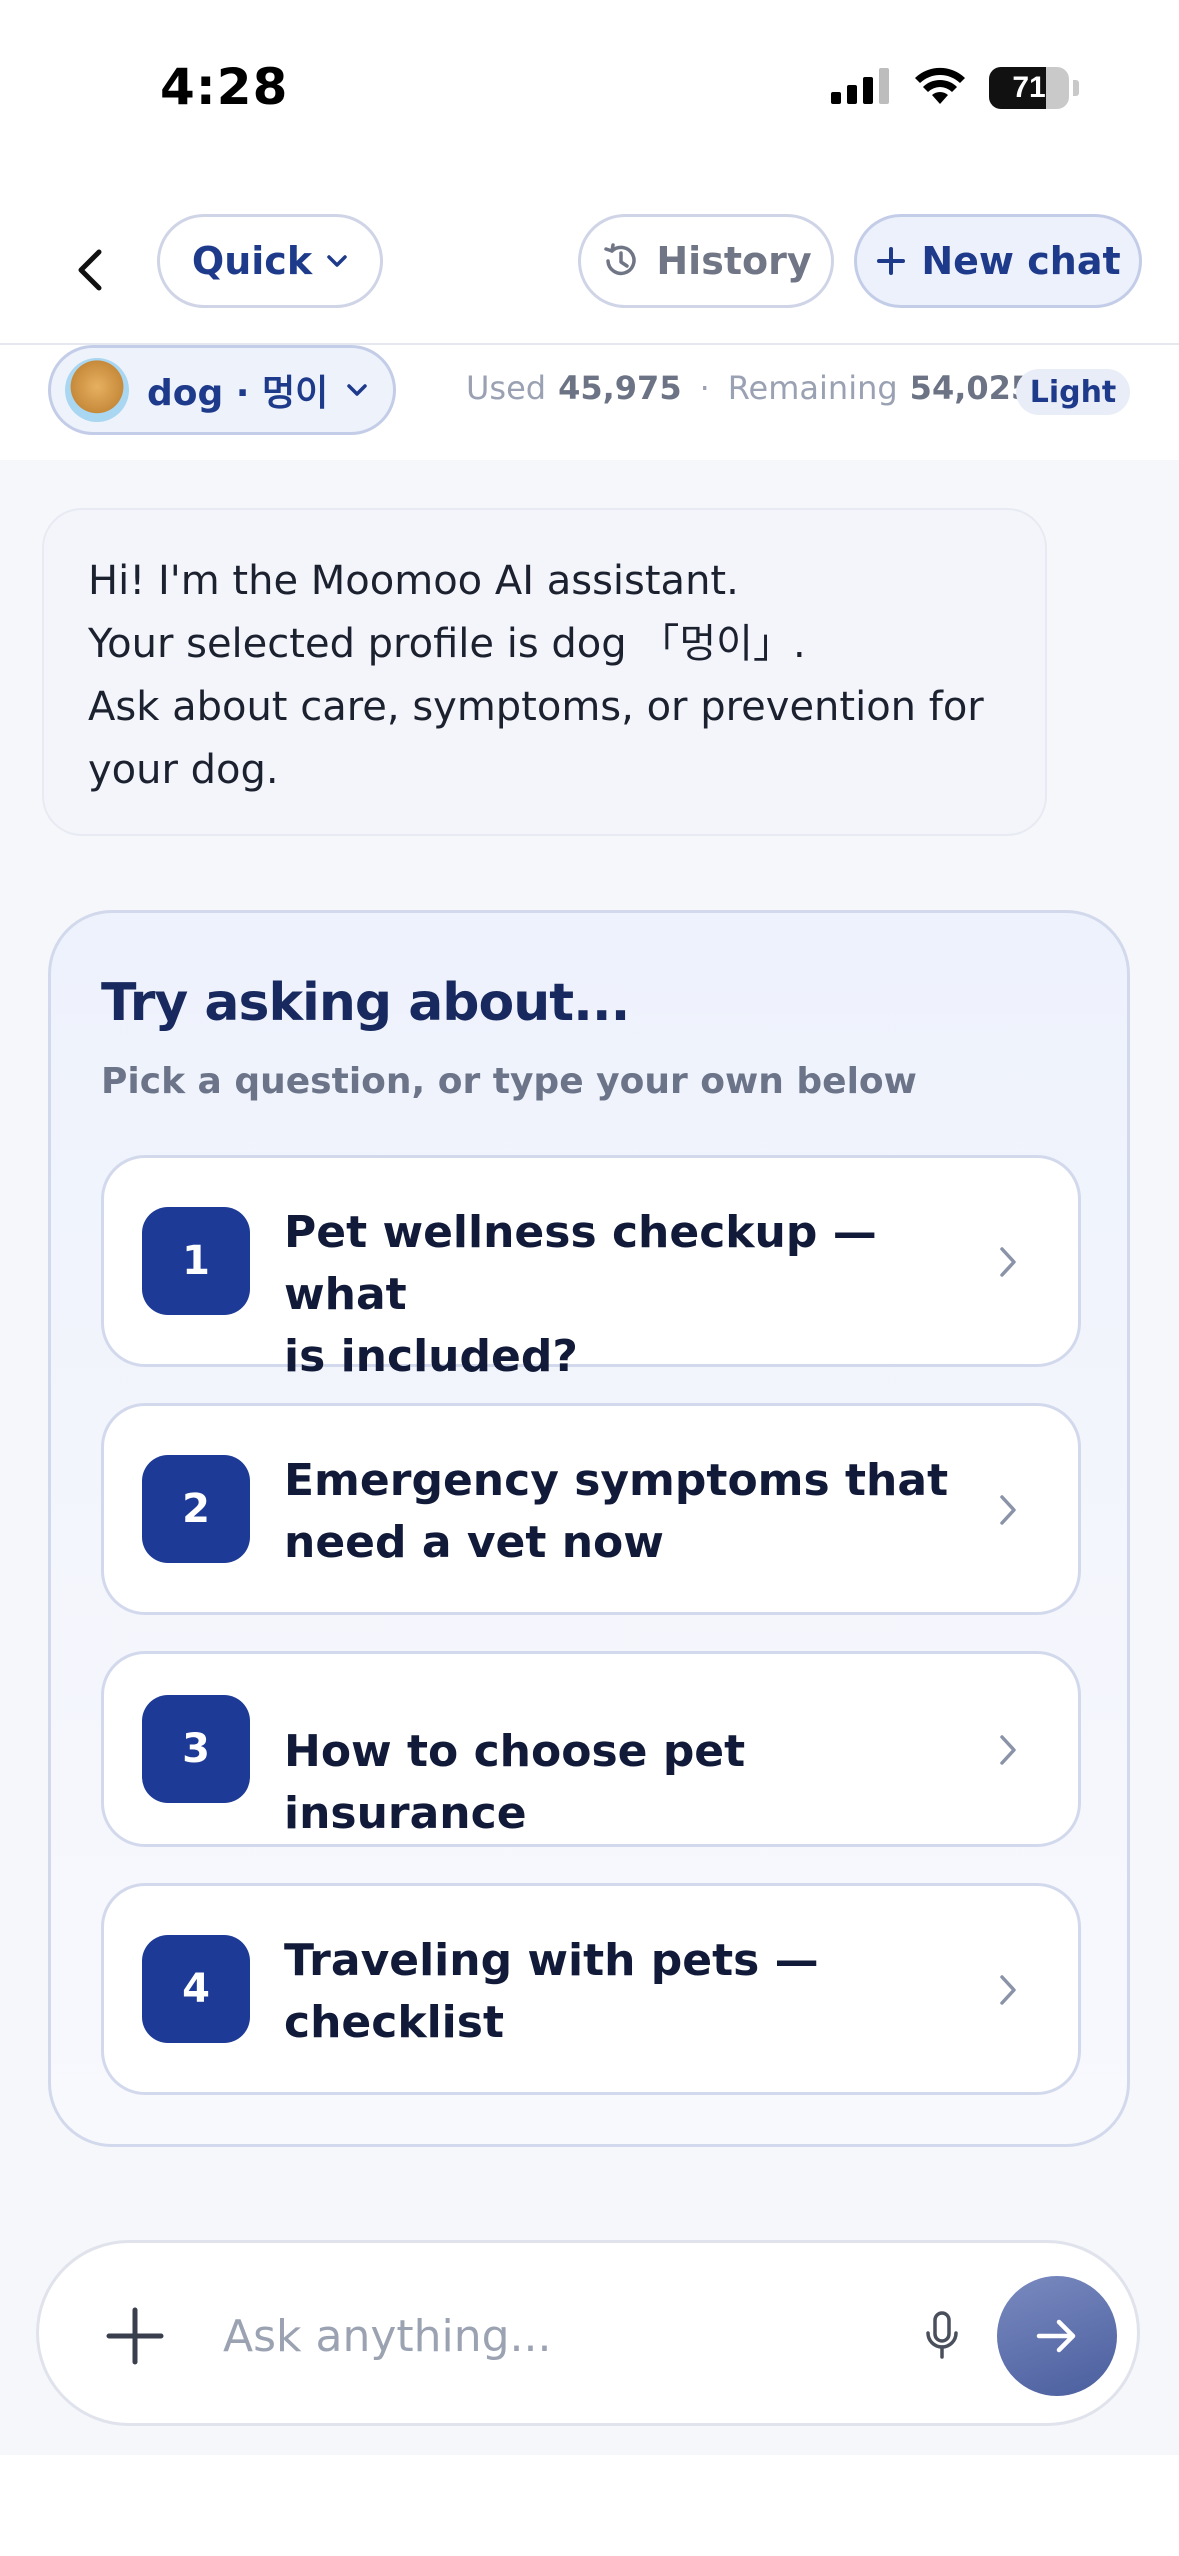  I want to click on composer-area, so click(589, 2327).